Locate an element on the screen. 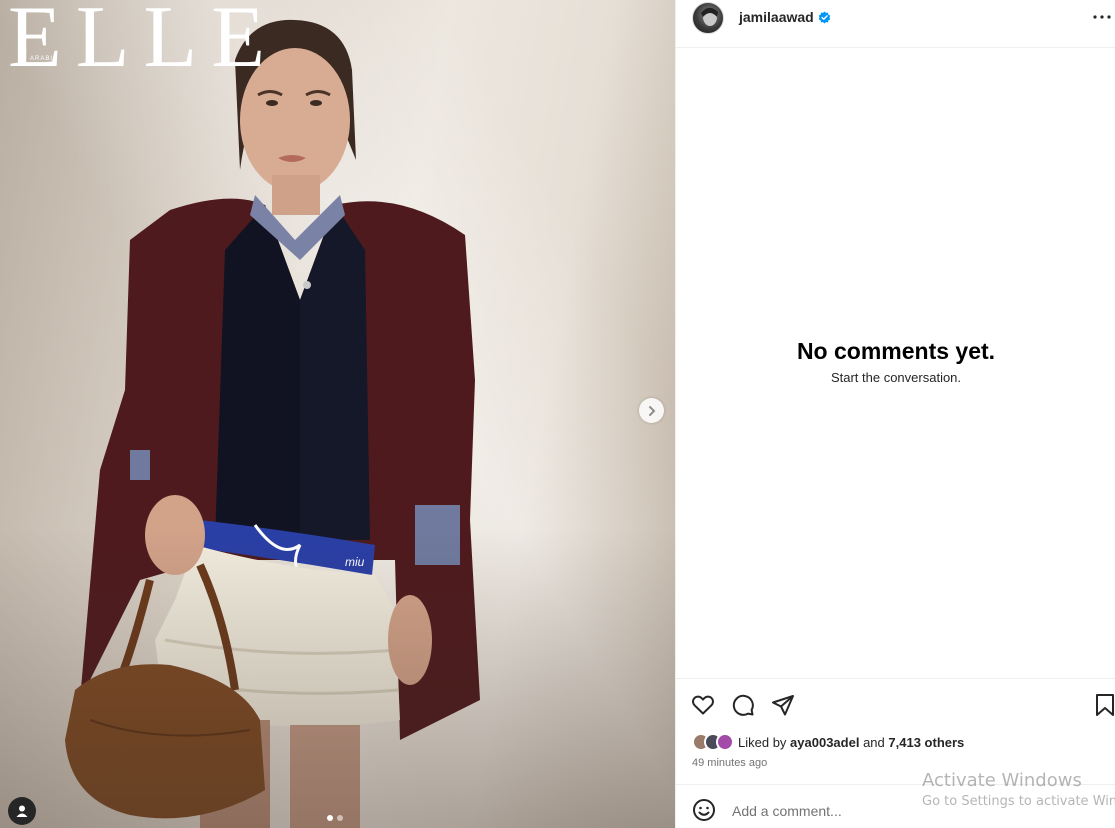 This screenshot has height=828, width=1115. post-timestamp: 49 minutes ago is located at coordinates (729, 763).